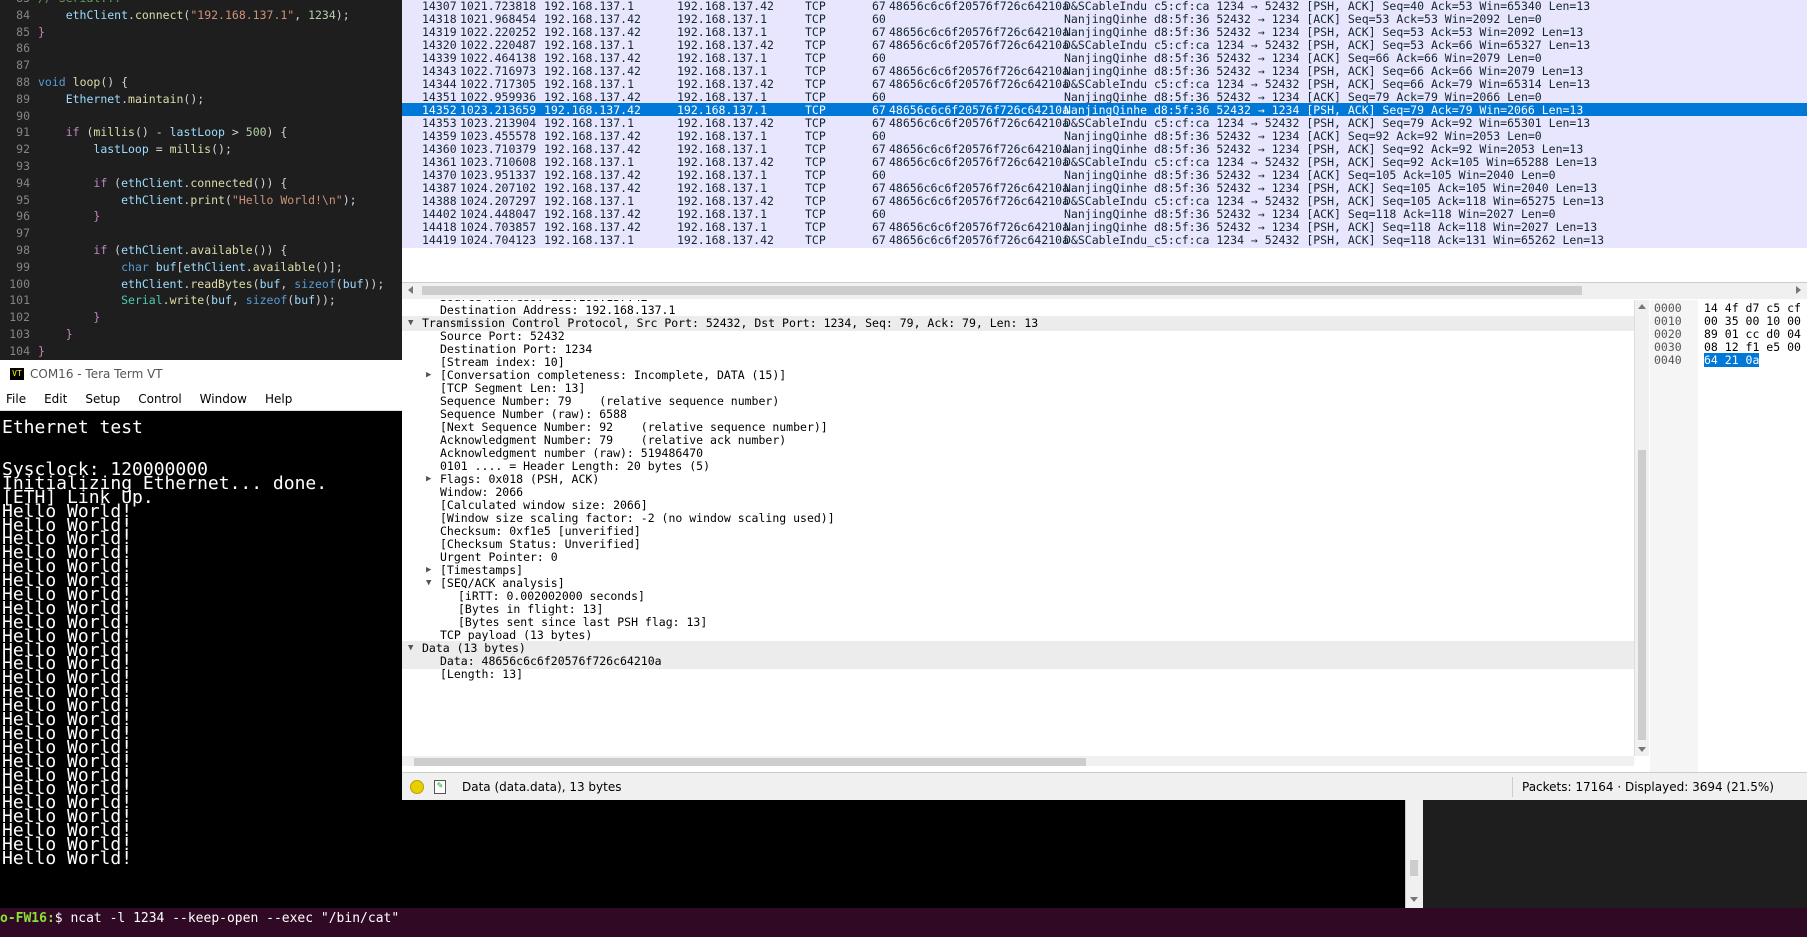 This screenshot has width=1807, height=937. Describe the element at coordinates (1615, 854) in the screenshot. I see `background-window` at that location.